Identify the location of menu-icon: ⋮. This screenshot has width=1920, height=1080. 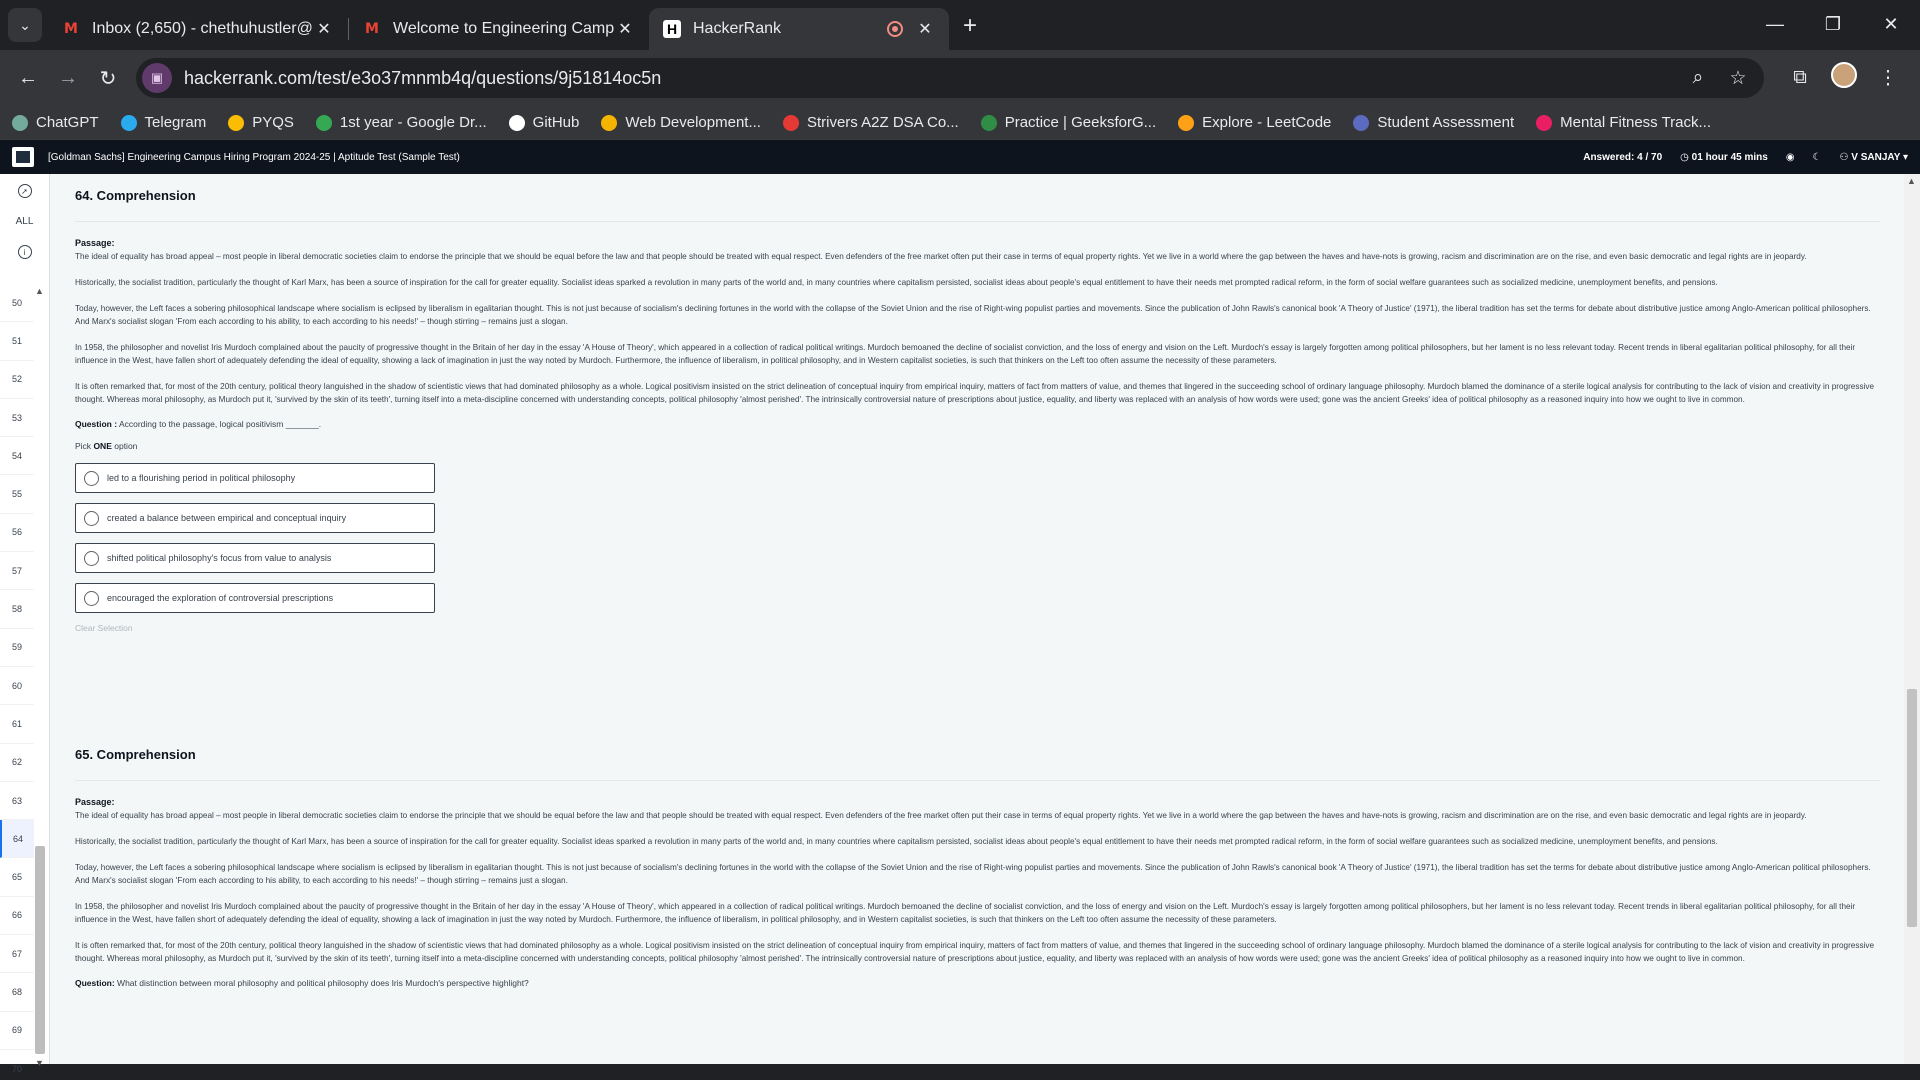
(1888, 78).